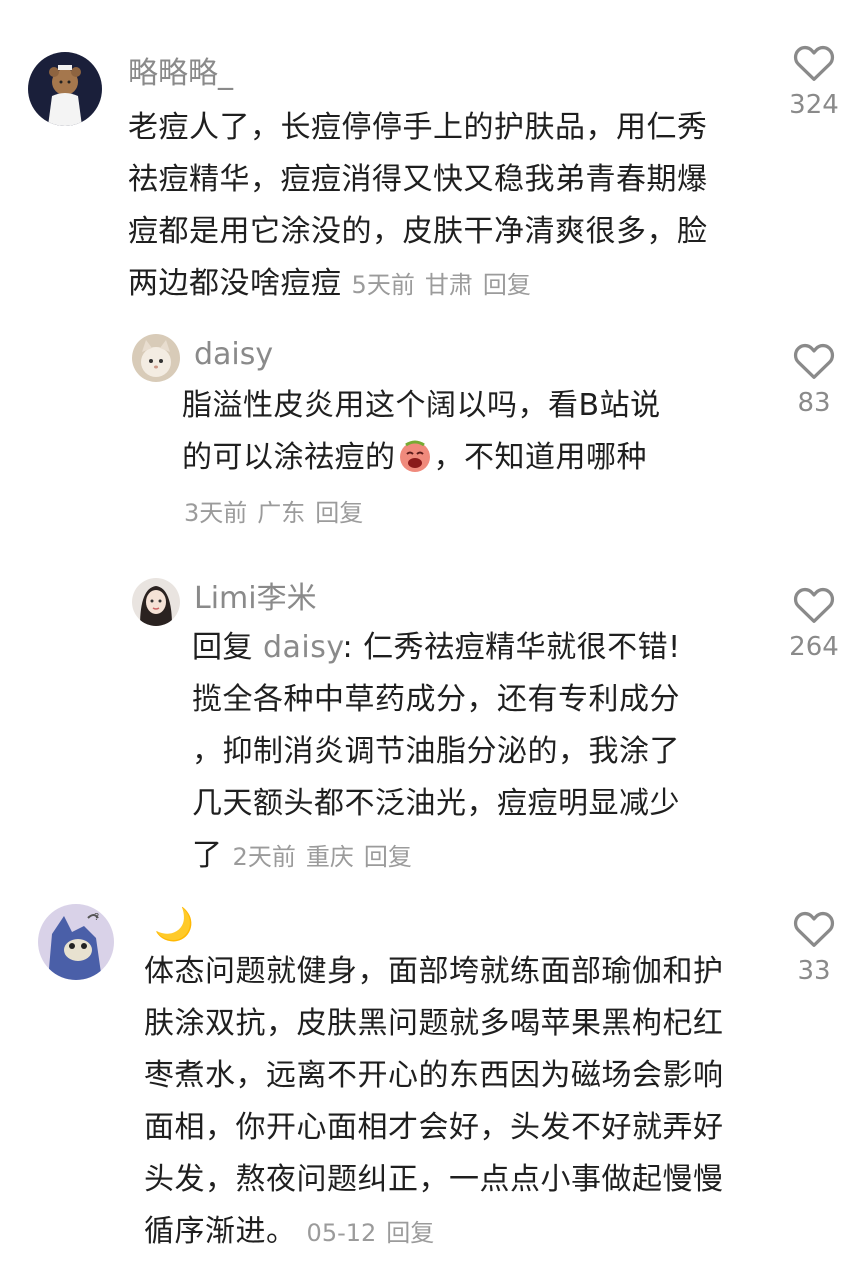  I want to click on avatar: ?, so click(76, 942).